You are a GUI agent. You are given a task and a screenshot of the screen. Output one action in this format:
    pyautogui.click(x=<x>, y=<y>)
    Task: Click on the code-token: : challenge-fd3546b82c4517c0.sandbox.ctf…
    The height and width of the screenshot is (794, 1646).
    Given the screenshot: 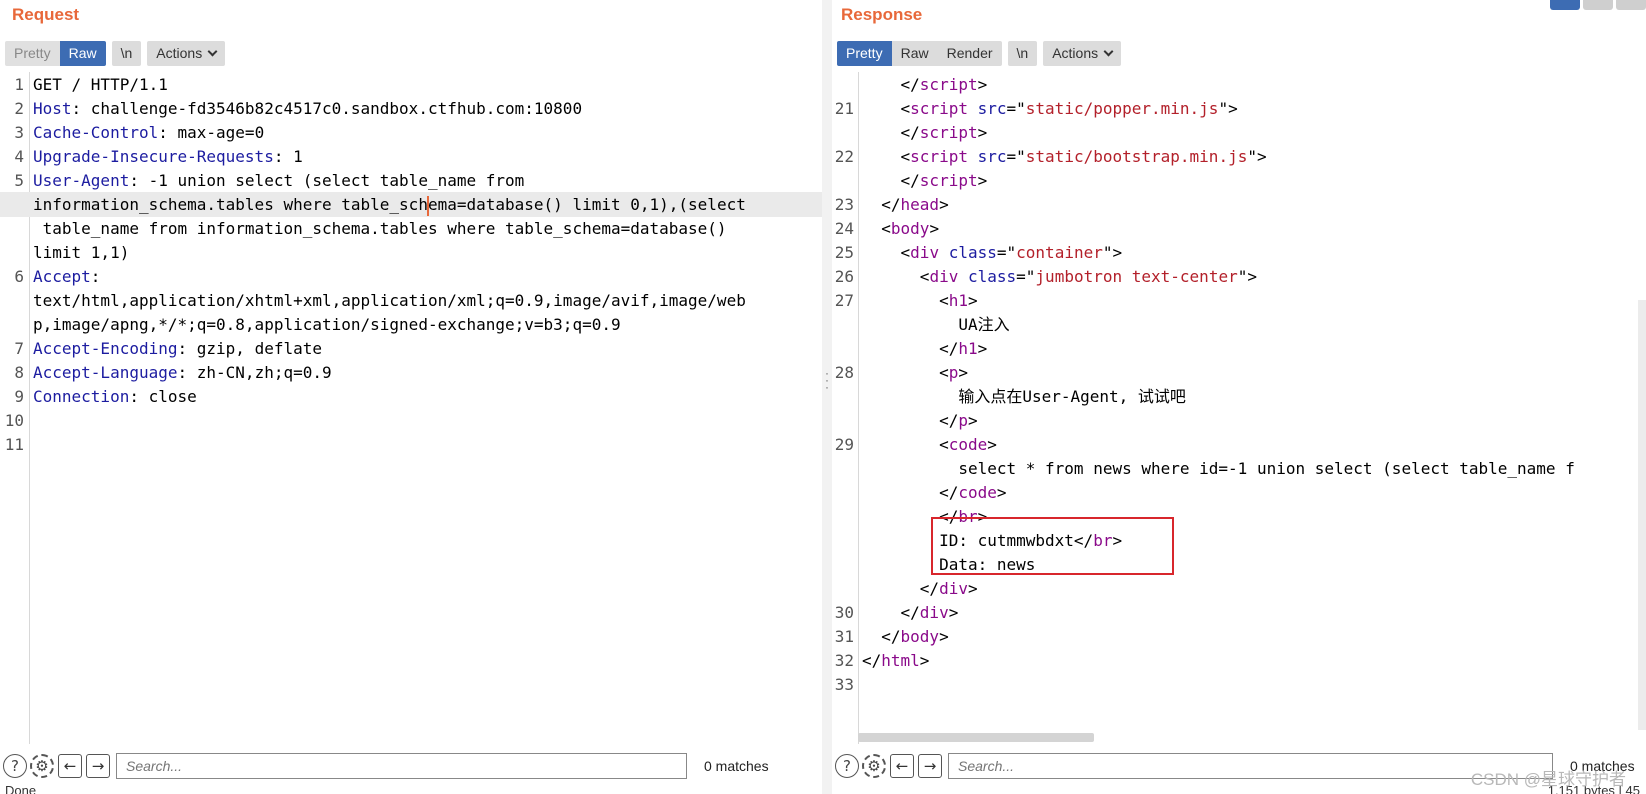 What is the action you would take?
    pyautogui.click(x=327, y=108)
    